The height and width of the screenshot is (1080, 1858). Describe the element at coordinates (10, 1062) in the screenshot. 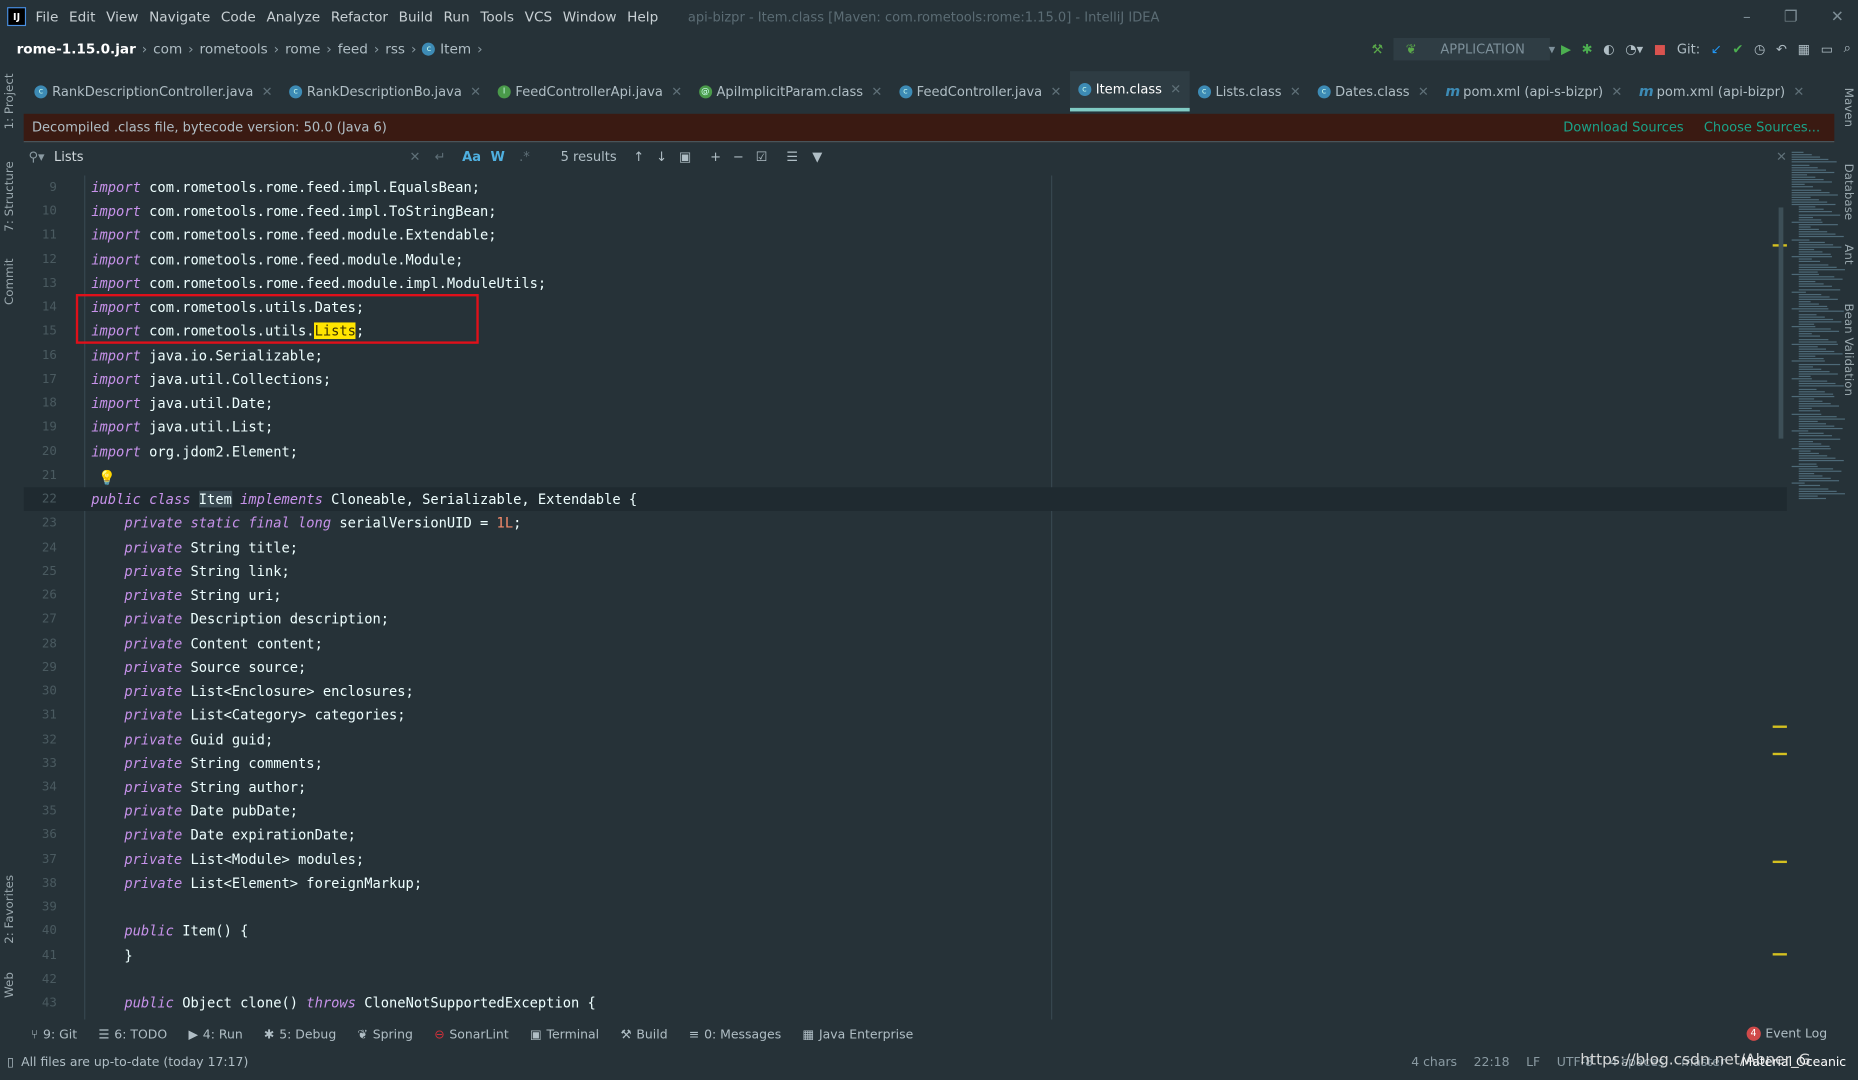

I see `status-toggle-icon: ▯` at that location.